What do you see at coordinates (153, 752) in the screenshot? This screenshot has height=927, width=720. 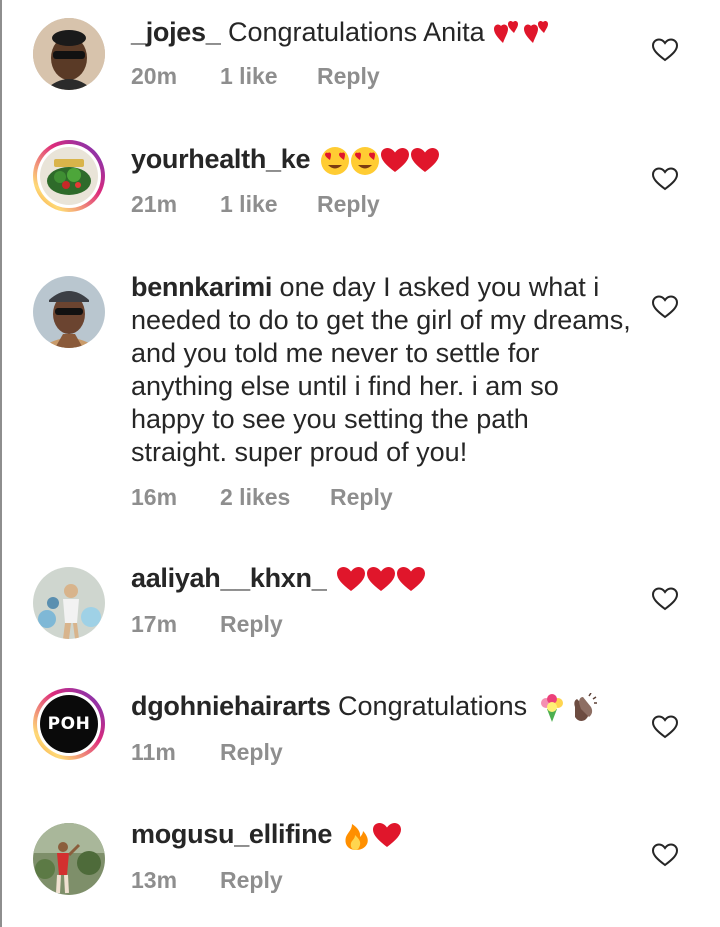 I see `comment-time: 11m` at bounding box center [153, 752].